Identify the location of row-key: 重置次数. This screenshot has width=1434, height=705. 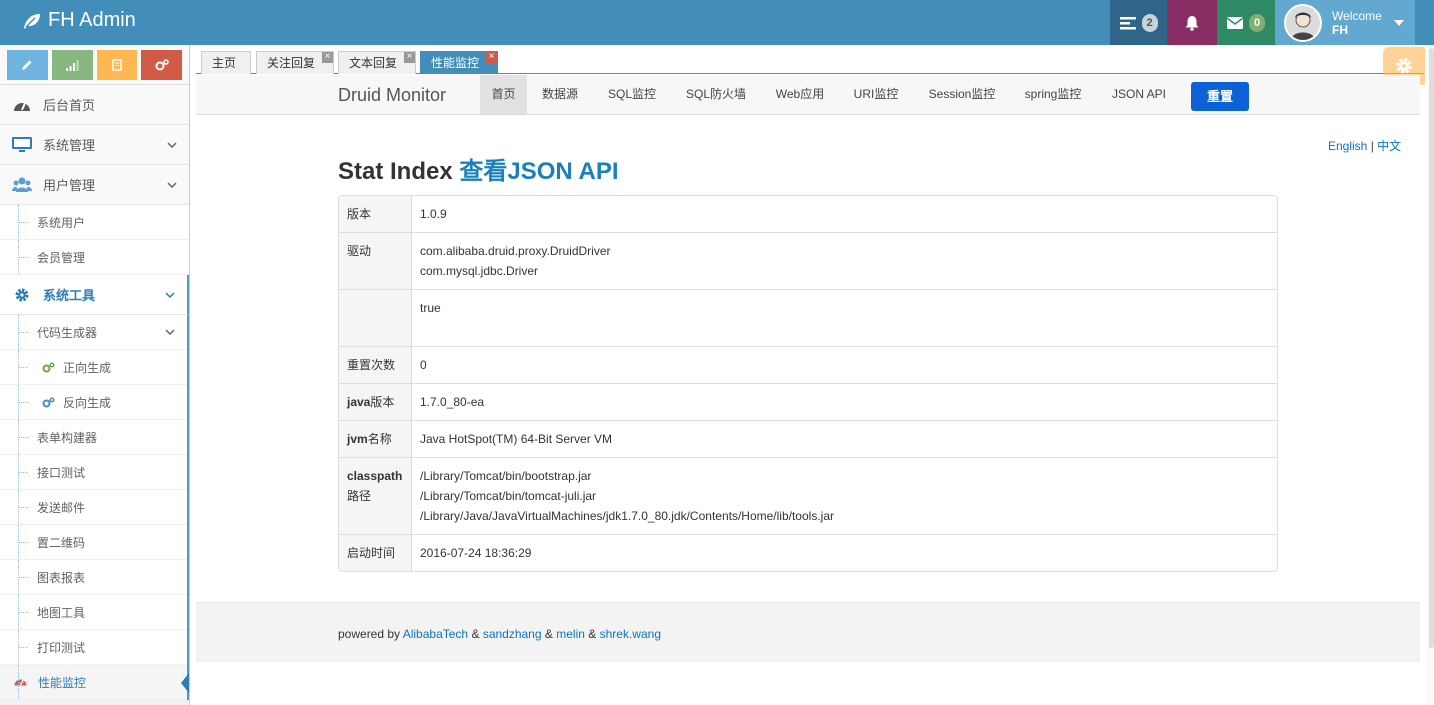
(375, 365).